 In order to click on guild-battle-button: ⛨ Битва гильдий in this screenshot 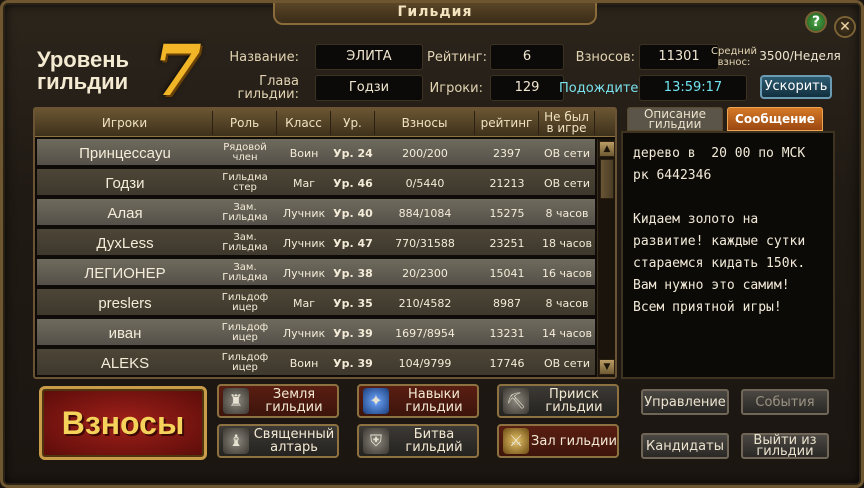, I will do `click(418, 441)`.